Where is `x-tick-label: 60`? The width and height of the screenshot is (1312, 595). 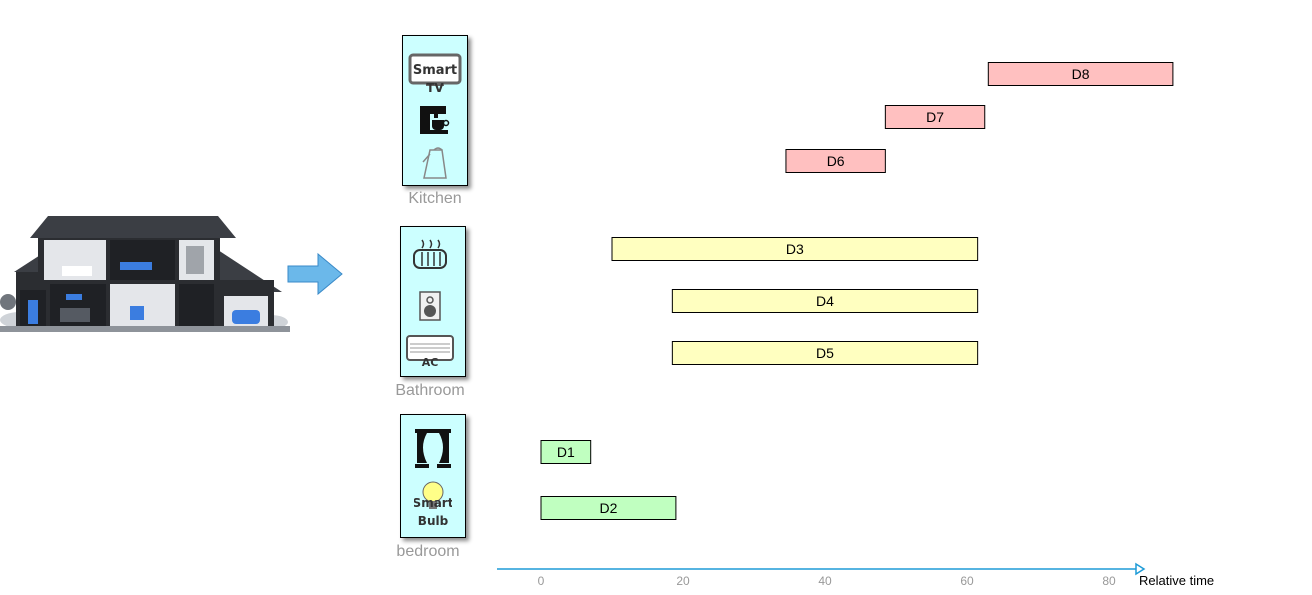 x-tick-label: 60 is located at coordinates (967, 581).